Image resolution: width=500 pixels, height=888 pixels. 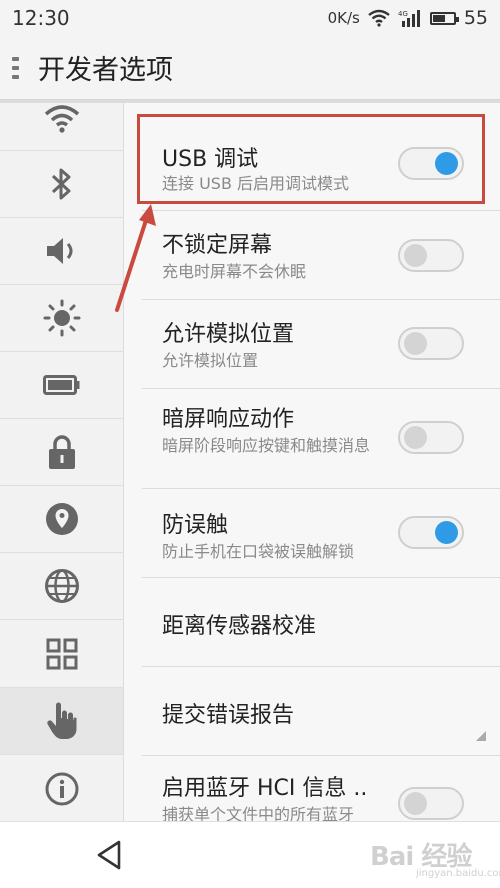 What do you see at coordinates (435, 860) in the screenshot?
I see `watermark: Bai 经验 jingyan.baidu.com` at bounding box center [435, 860].